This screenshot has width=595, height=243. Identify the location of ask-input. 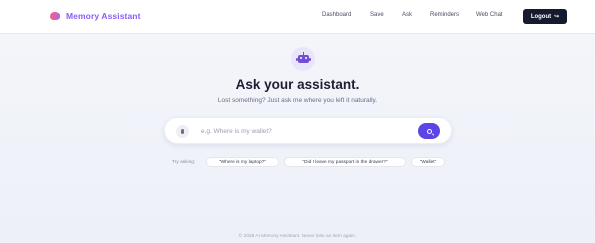
(306, 131).